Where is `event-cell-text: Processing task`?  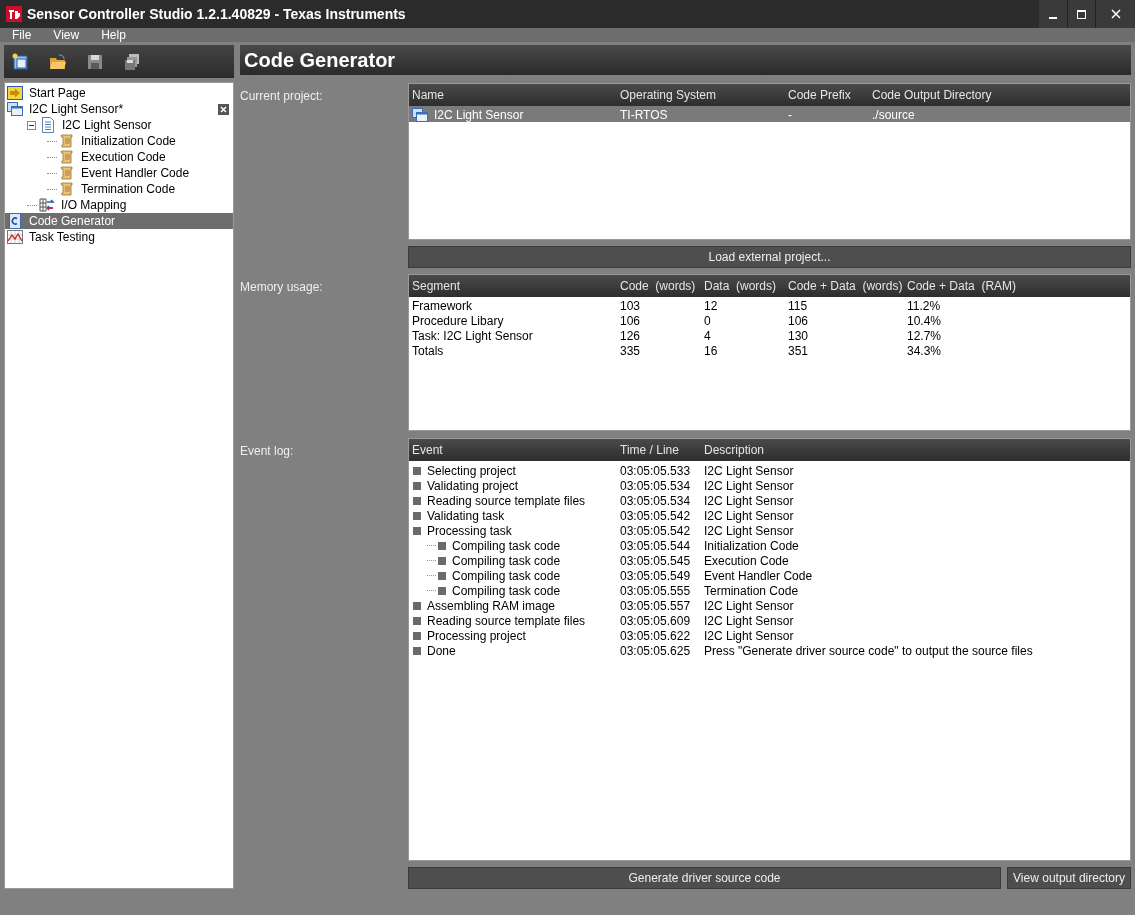
event-cell-text: Processing task is located at coordinates (469, 531).